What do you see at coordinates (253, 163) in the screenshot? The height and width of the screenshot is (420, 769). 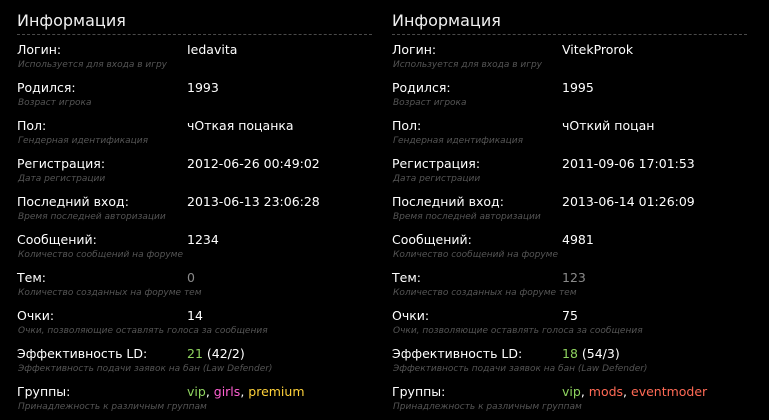 I see `field-value: 2012-06-26 00:49:02` at bounding box center [253, 163].